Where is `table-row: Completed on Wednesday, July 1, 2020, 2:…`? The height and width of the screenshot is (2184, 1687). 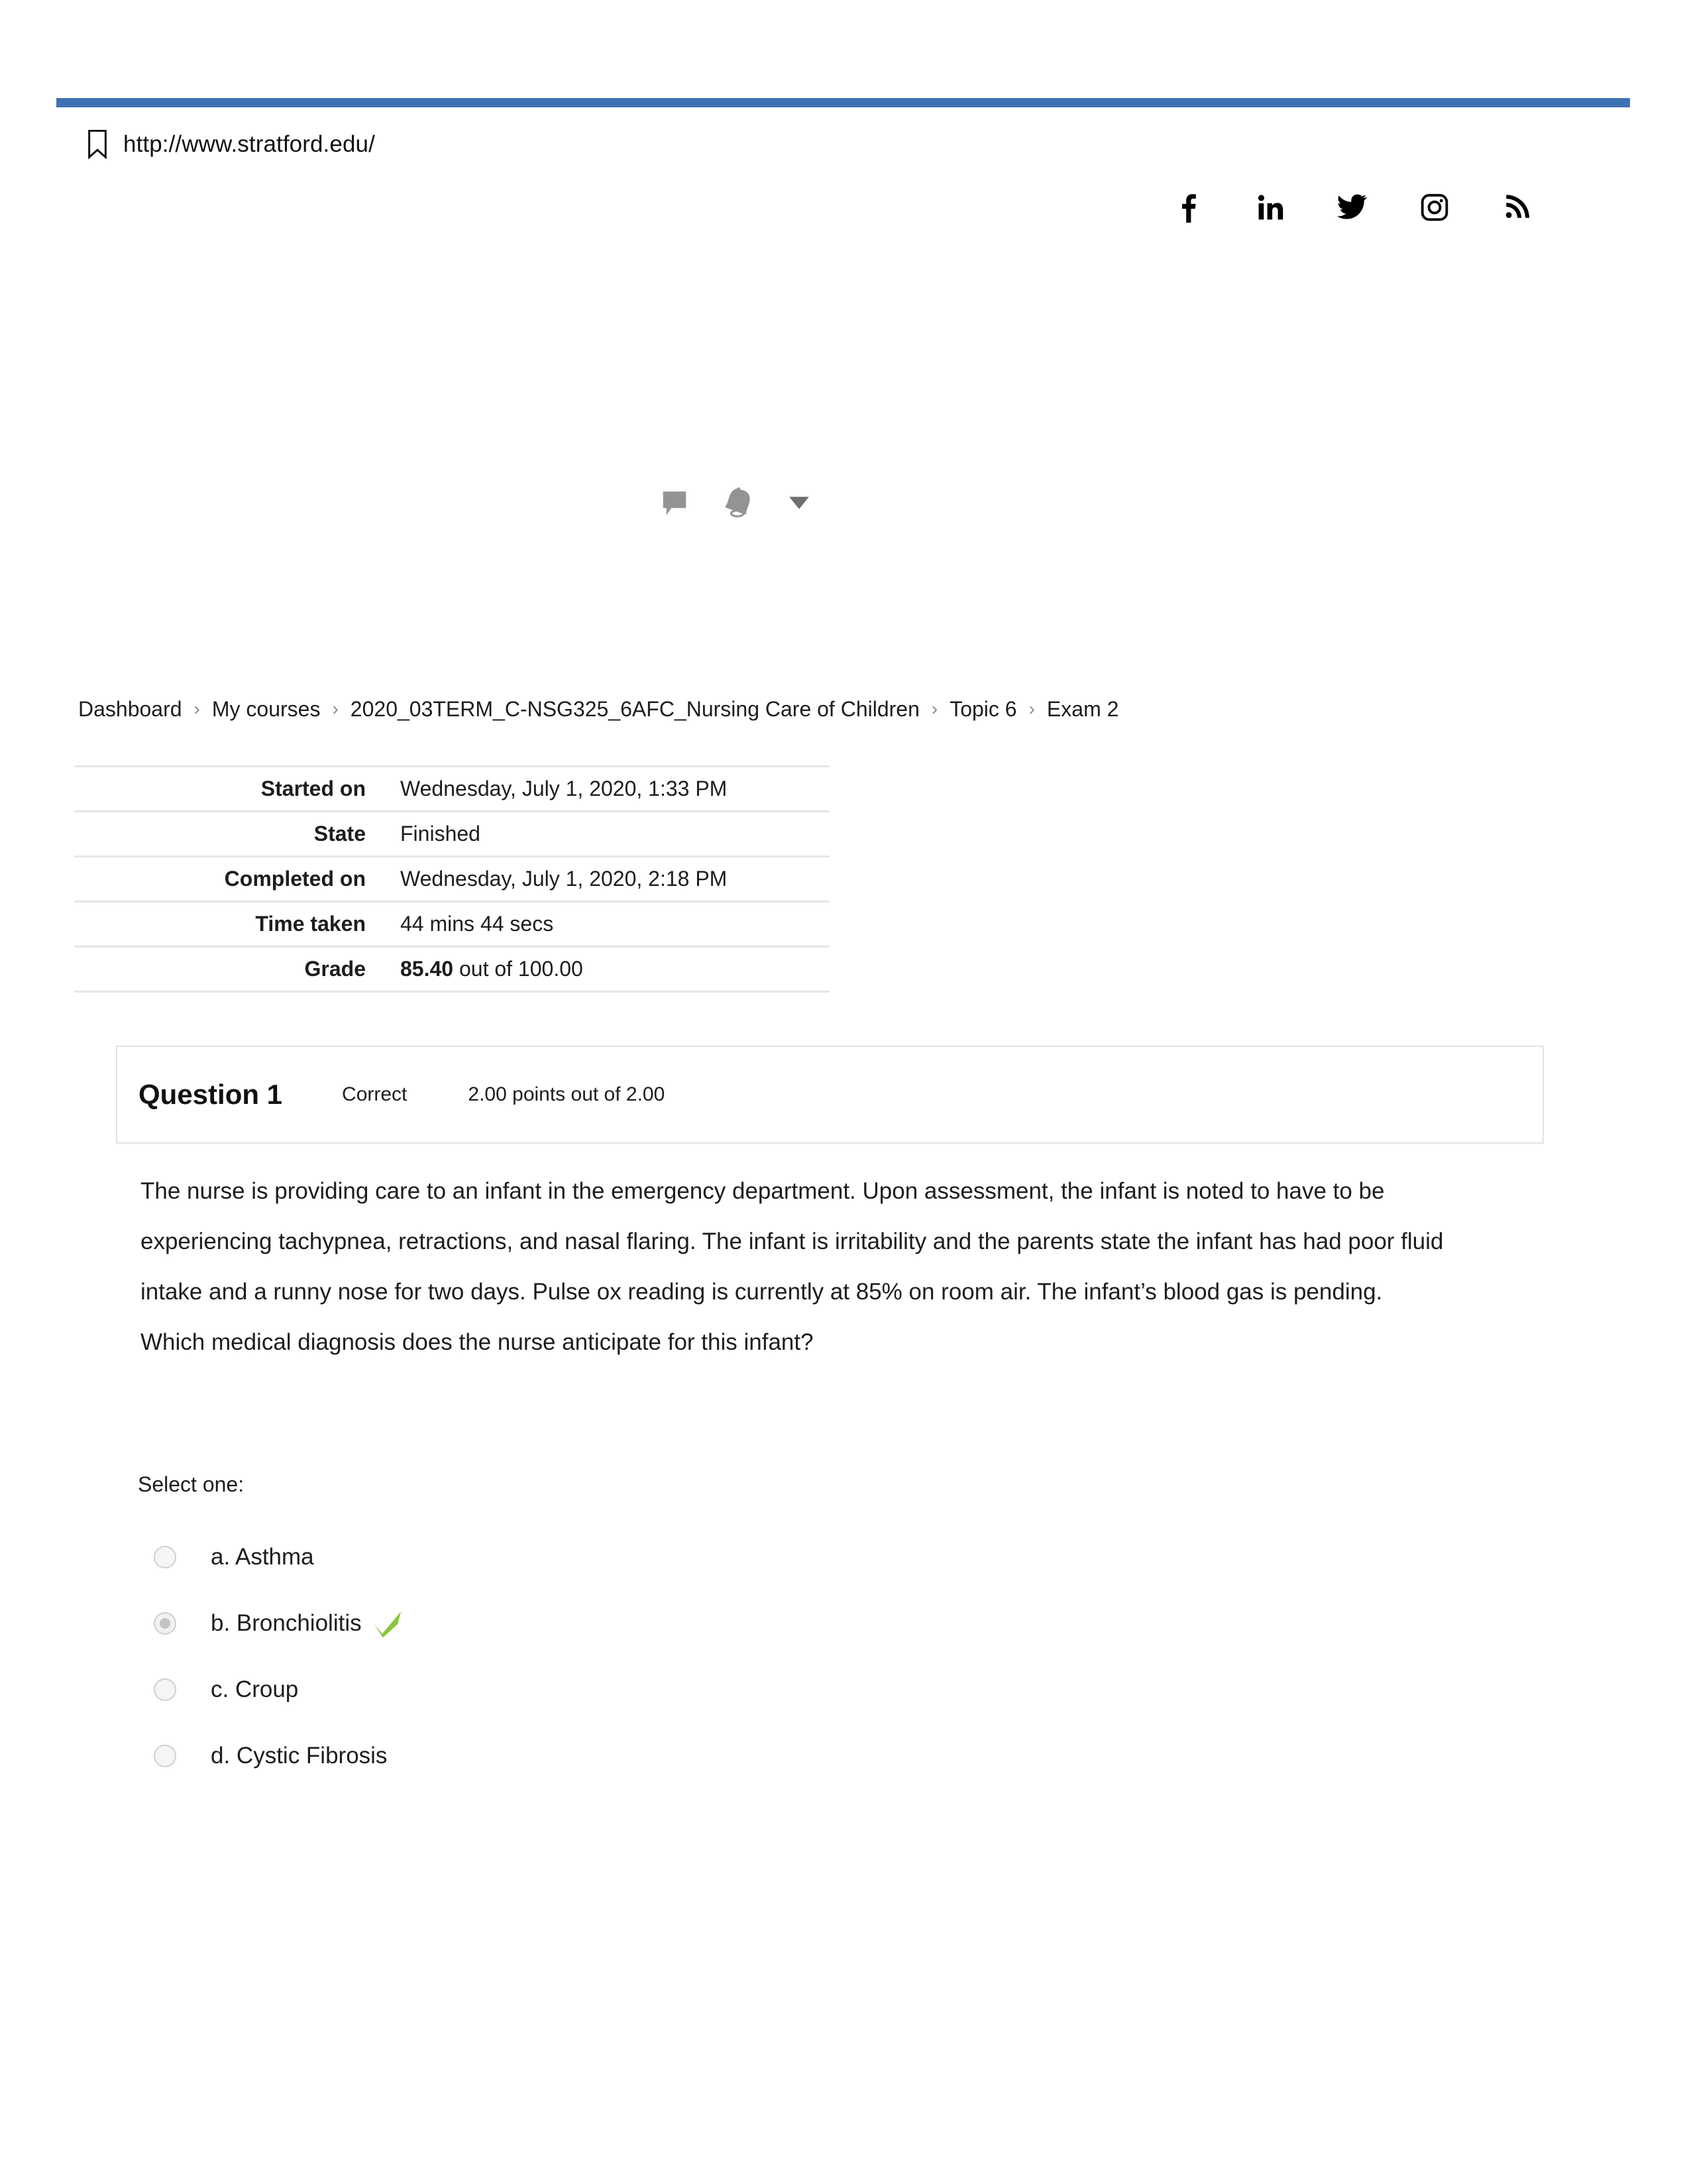 table-row: Completed on Wednesday, July 1, 2020, 2:… is located at coordinates (452, 879).